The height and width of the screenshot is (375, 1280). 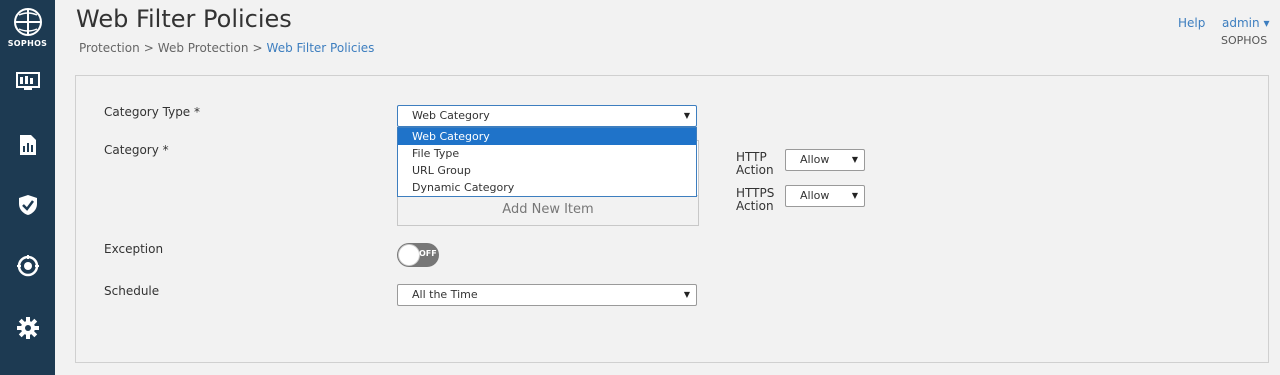 I want to click on nav-settings, so click(x=27, y=328).